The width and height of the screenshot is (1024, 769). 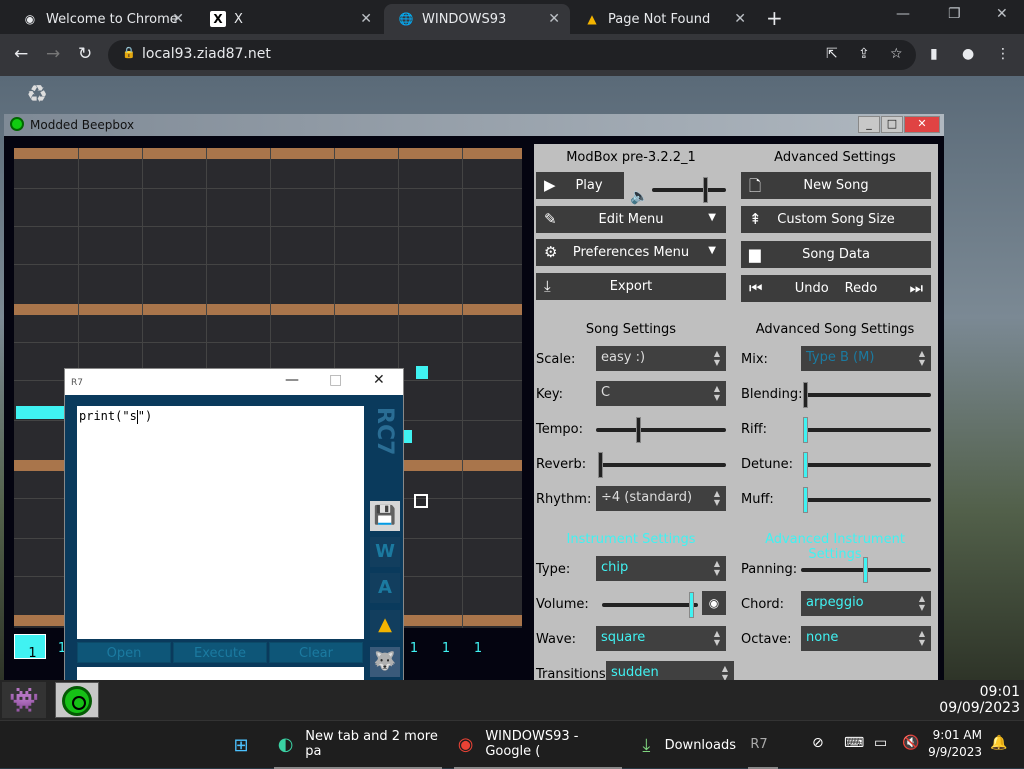 I want to click on preferences-menu-button: ⚙ Preferences Menu ▼, so click(x=631, y=252).